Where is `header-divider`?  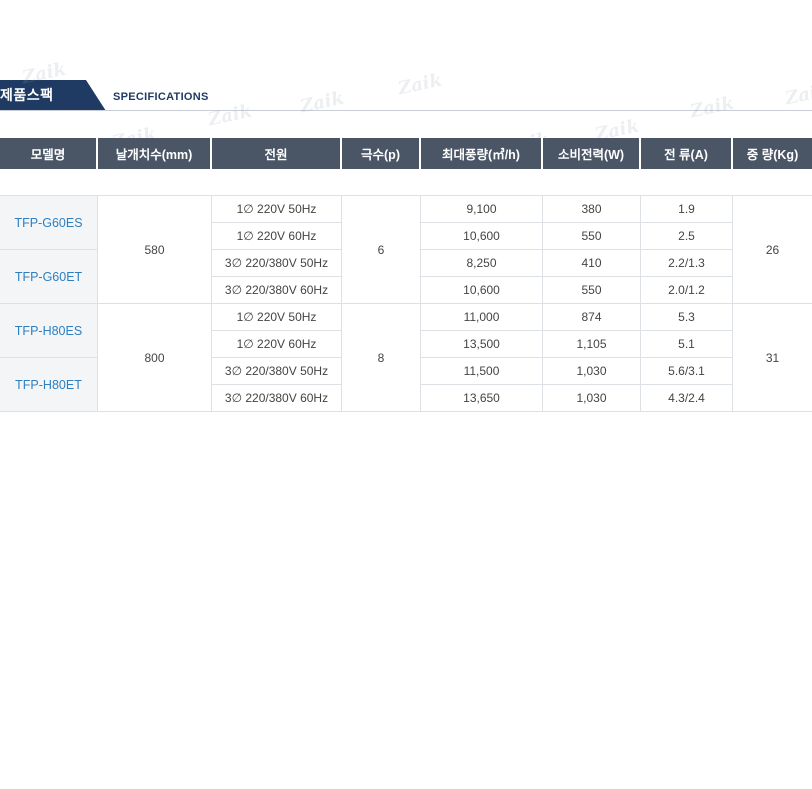 header-divider is located at coordinates (406, 110).